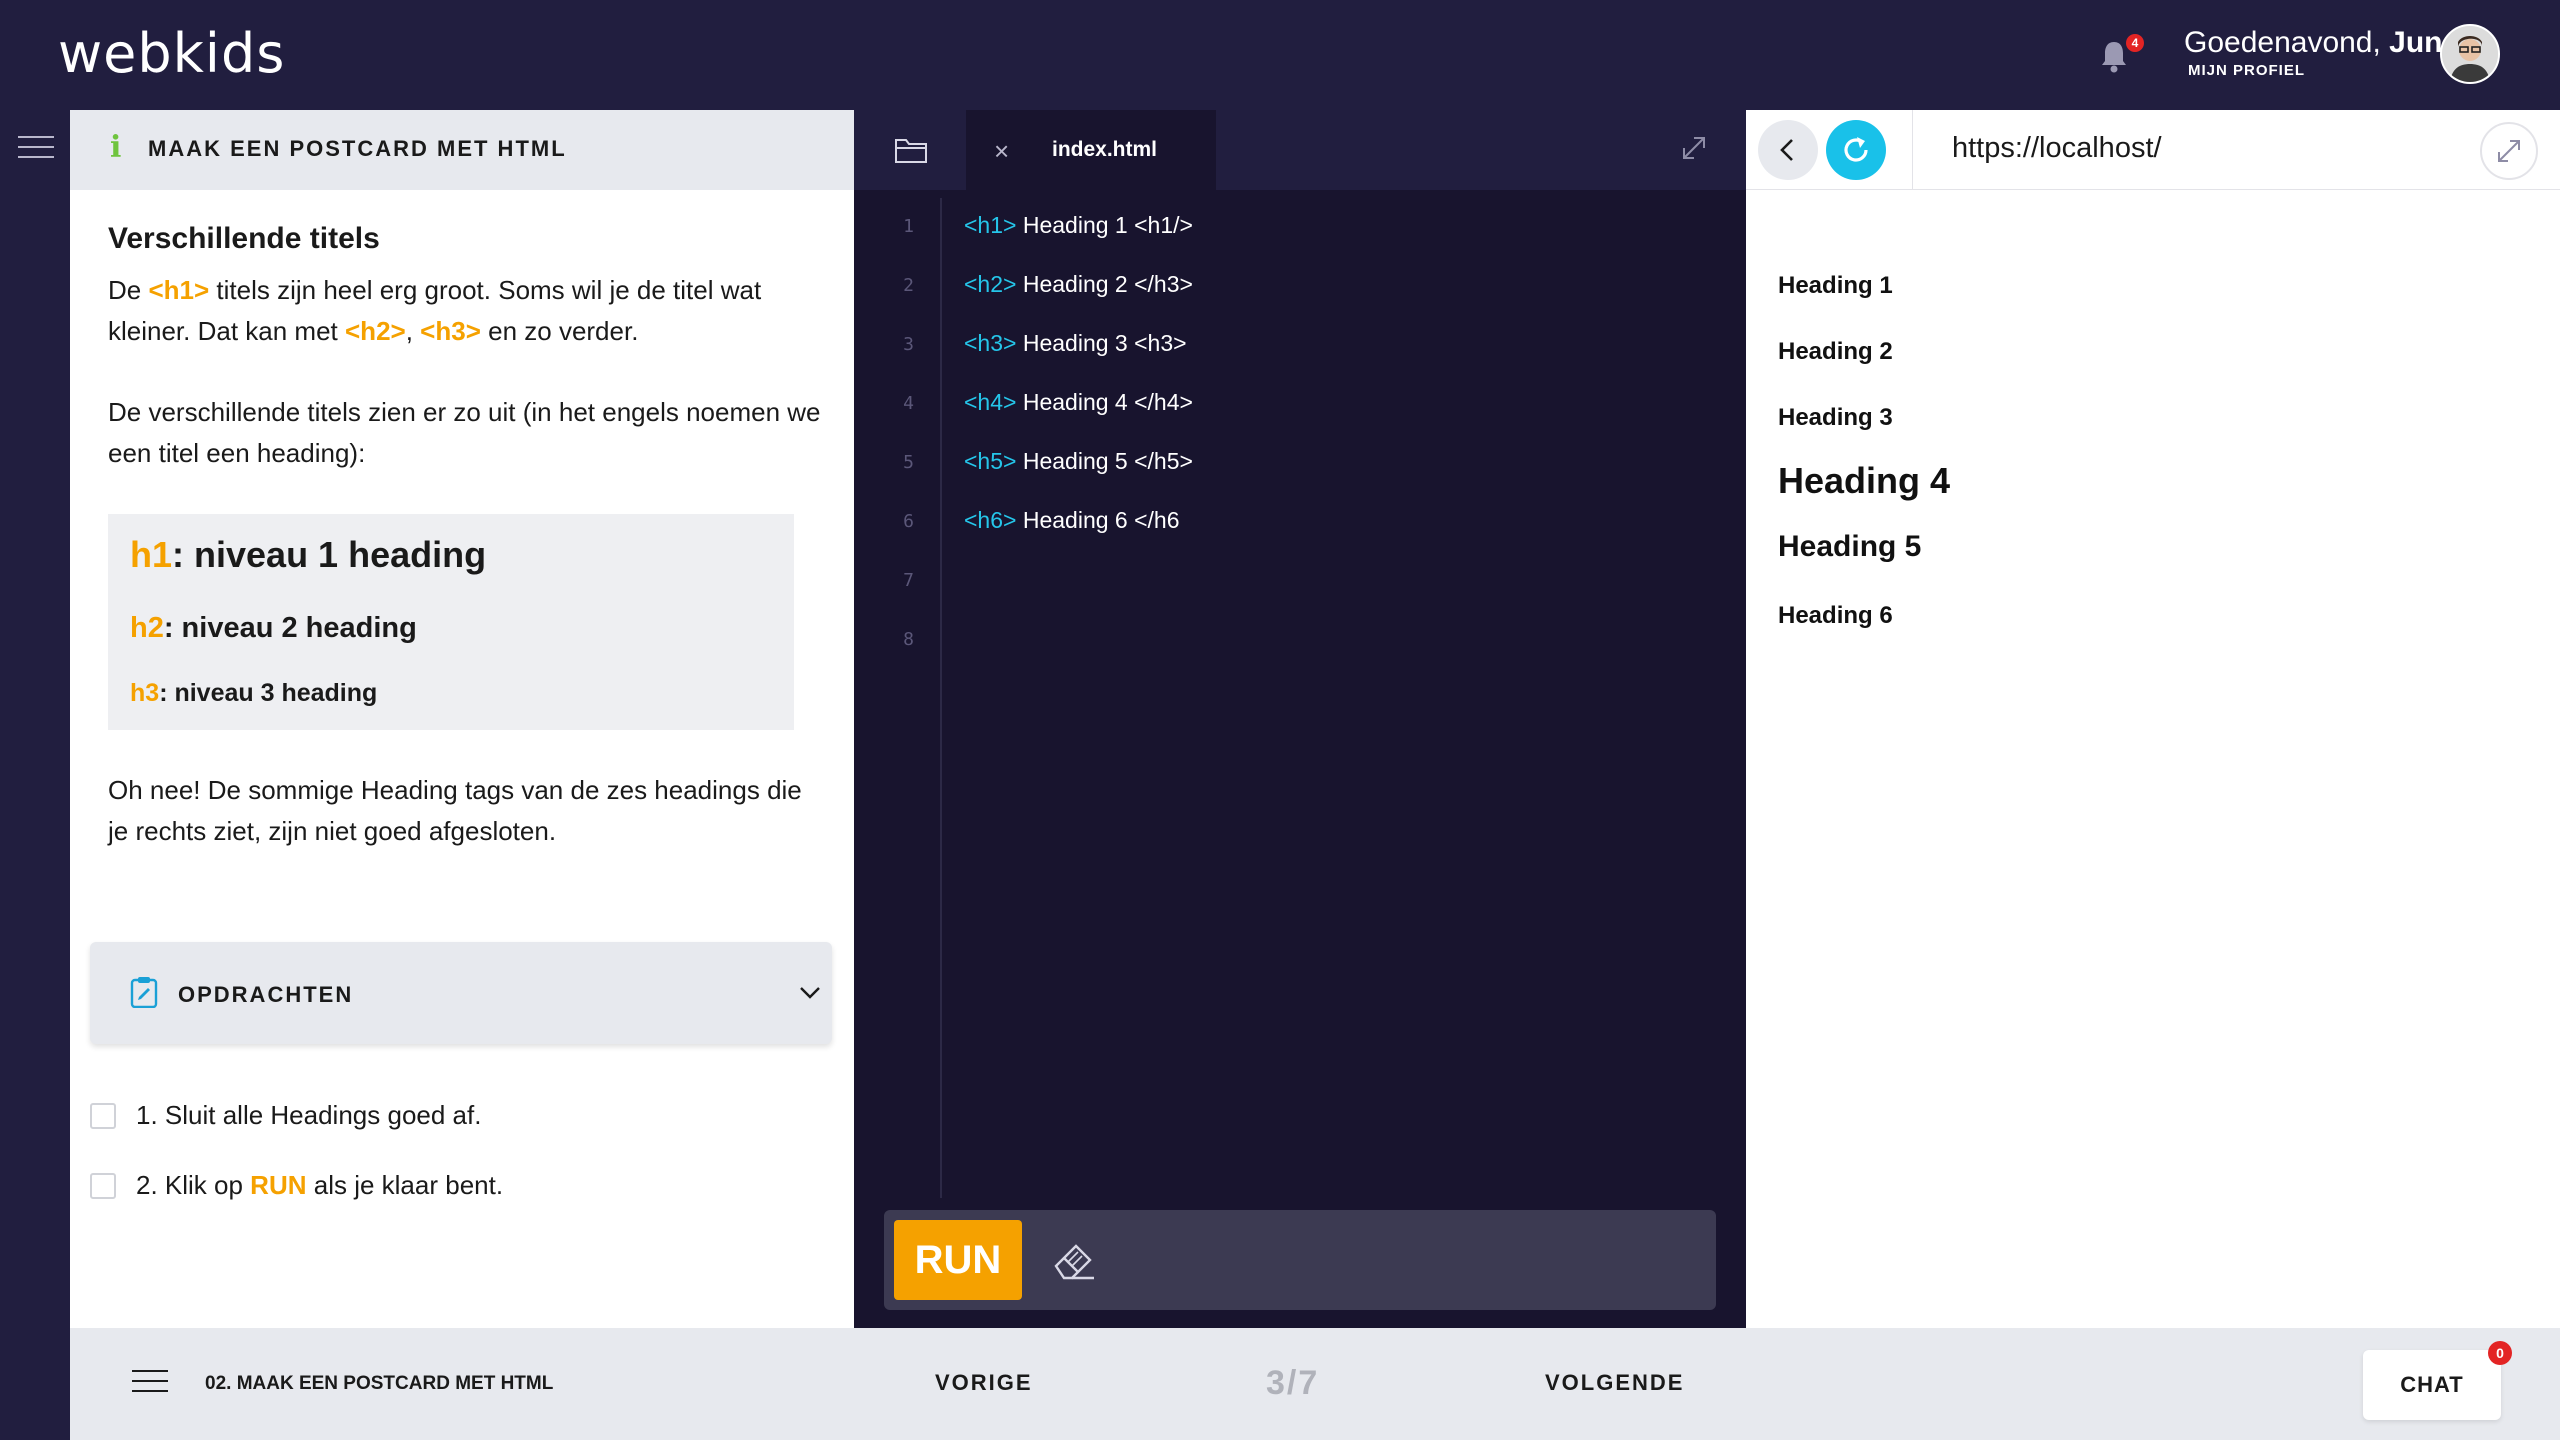 The image size is (2560, 1440). I want to click on tab-label: index.html, so click(1105, 149).